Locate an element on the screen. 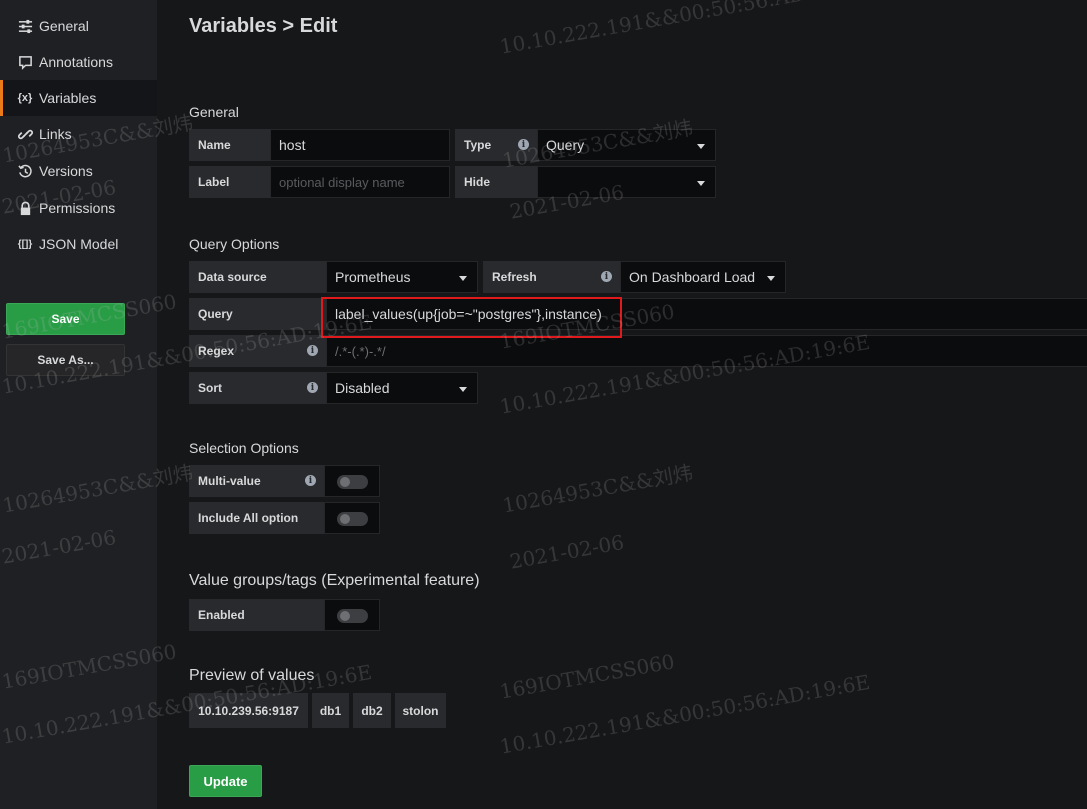 The height and width of the screenshot is (809, 1087). query-options-heading: Query Options is located at coordinates (234, 244).